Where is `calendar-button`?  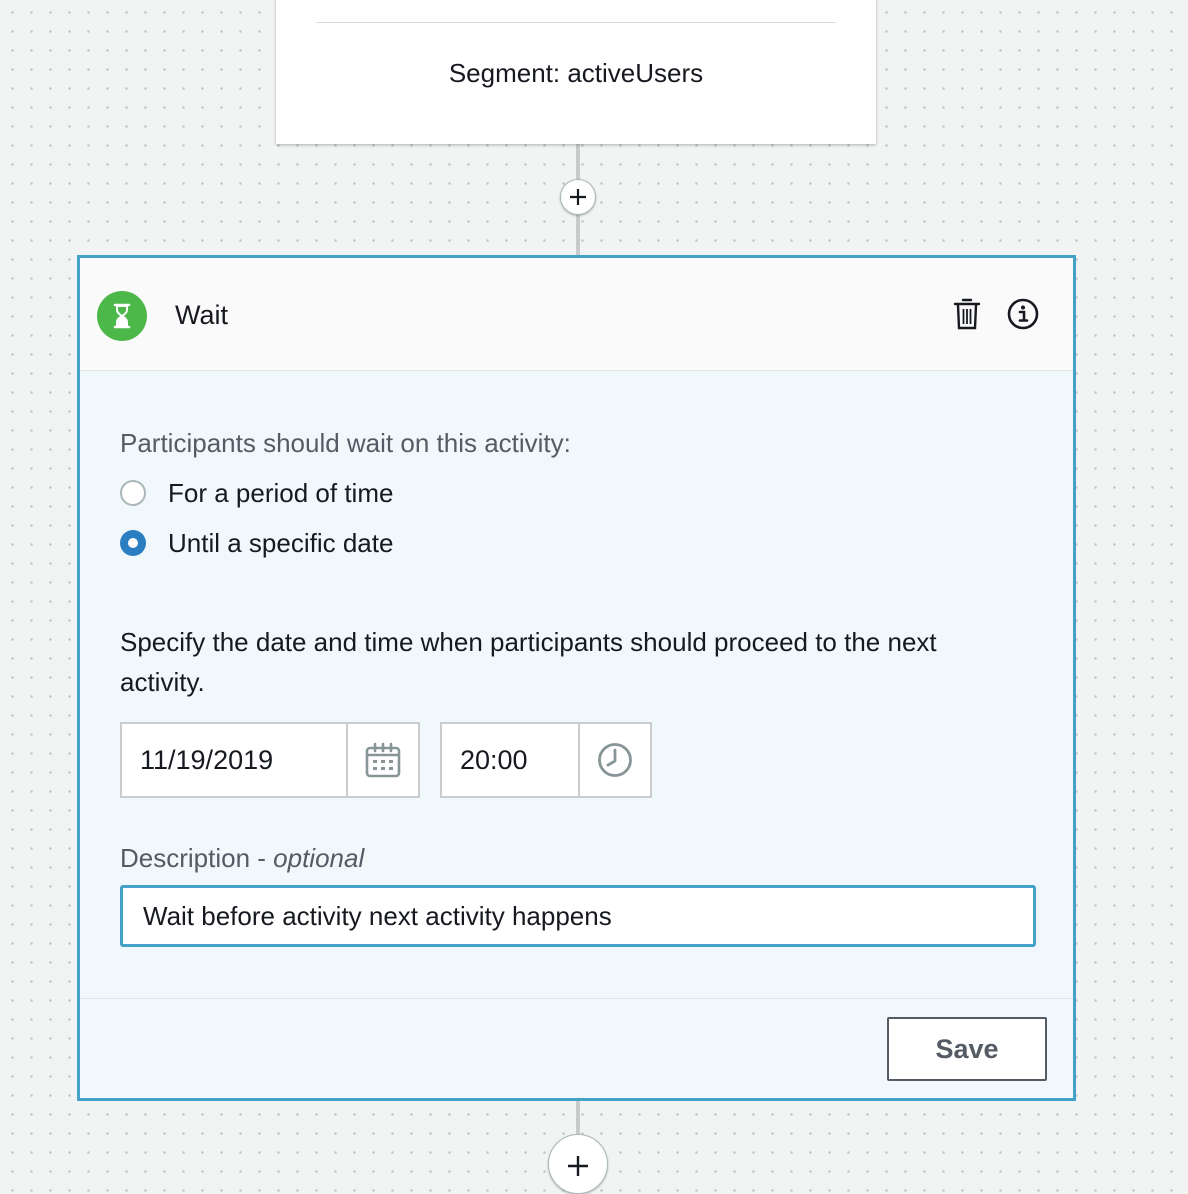 calendar-button is located at coordinates (382, 760).